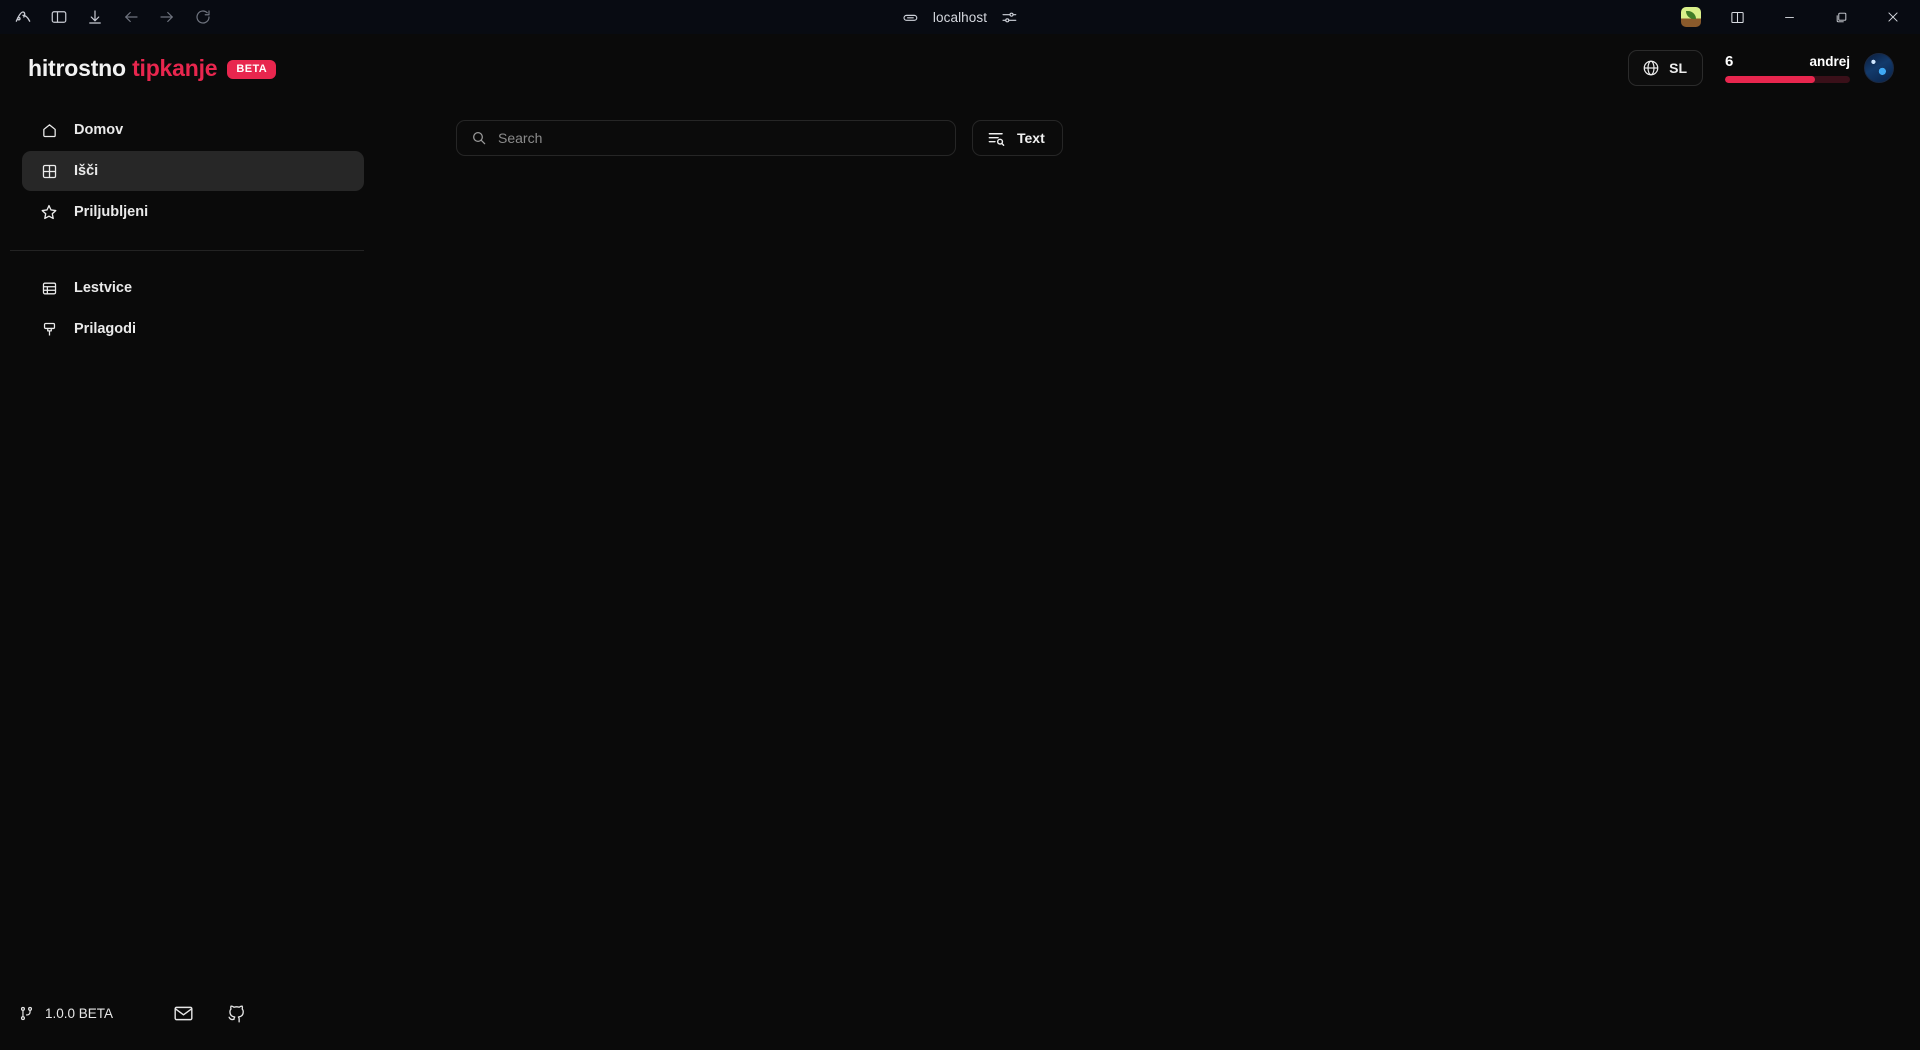  I want to click on browser-left-controls, so click(110, 17).